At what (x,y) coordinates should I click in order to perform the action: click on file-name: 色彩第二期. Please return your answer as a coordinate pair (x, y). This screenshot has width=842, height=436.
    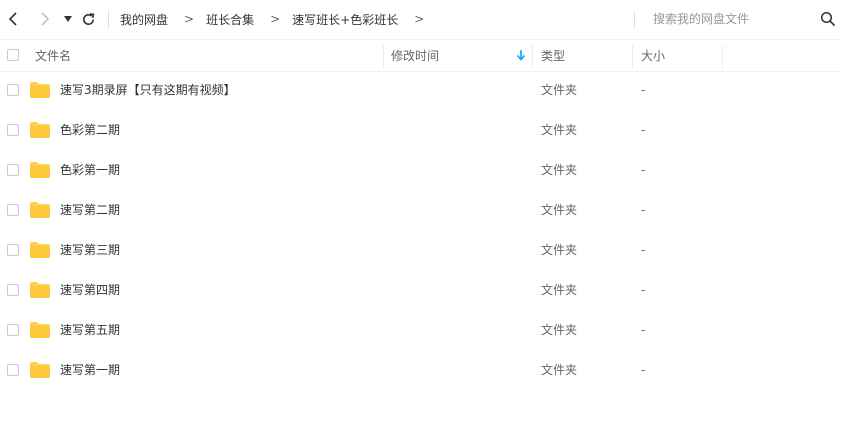
    Looking at the image, I should click on (90, 130).